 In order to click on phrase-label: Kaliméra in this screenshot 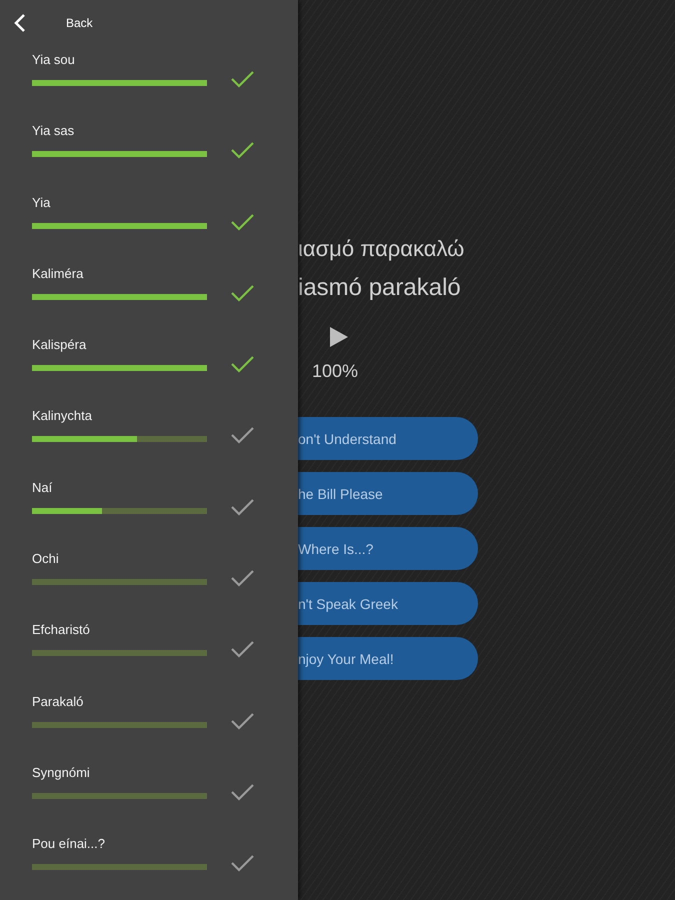, I will do `click(58, 273)`.